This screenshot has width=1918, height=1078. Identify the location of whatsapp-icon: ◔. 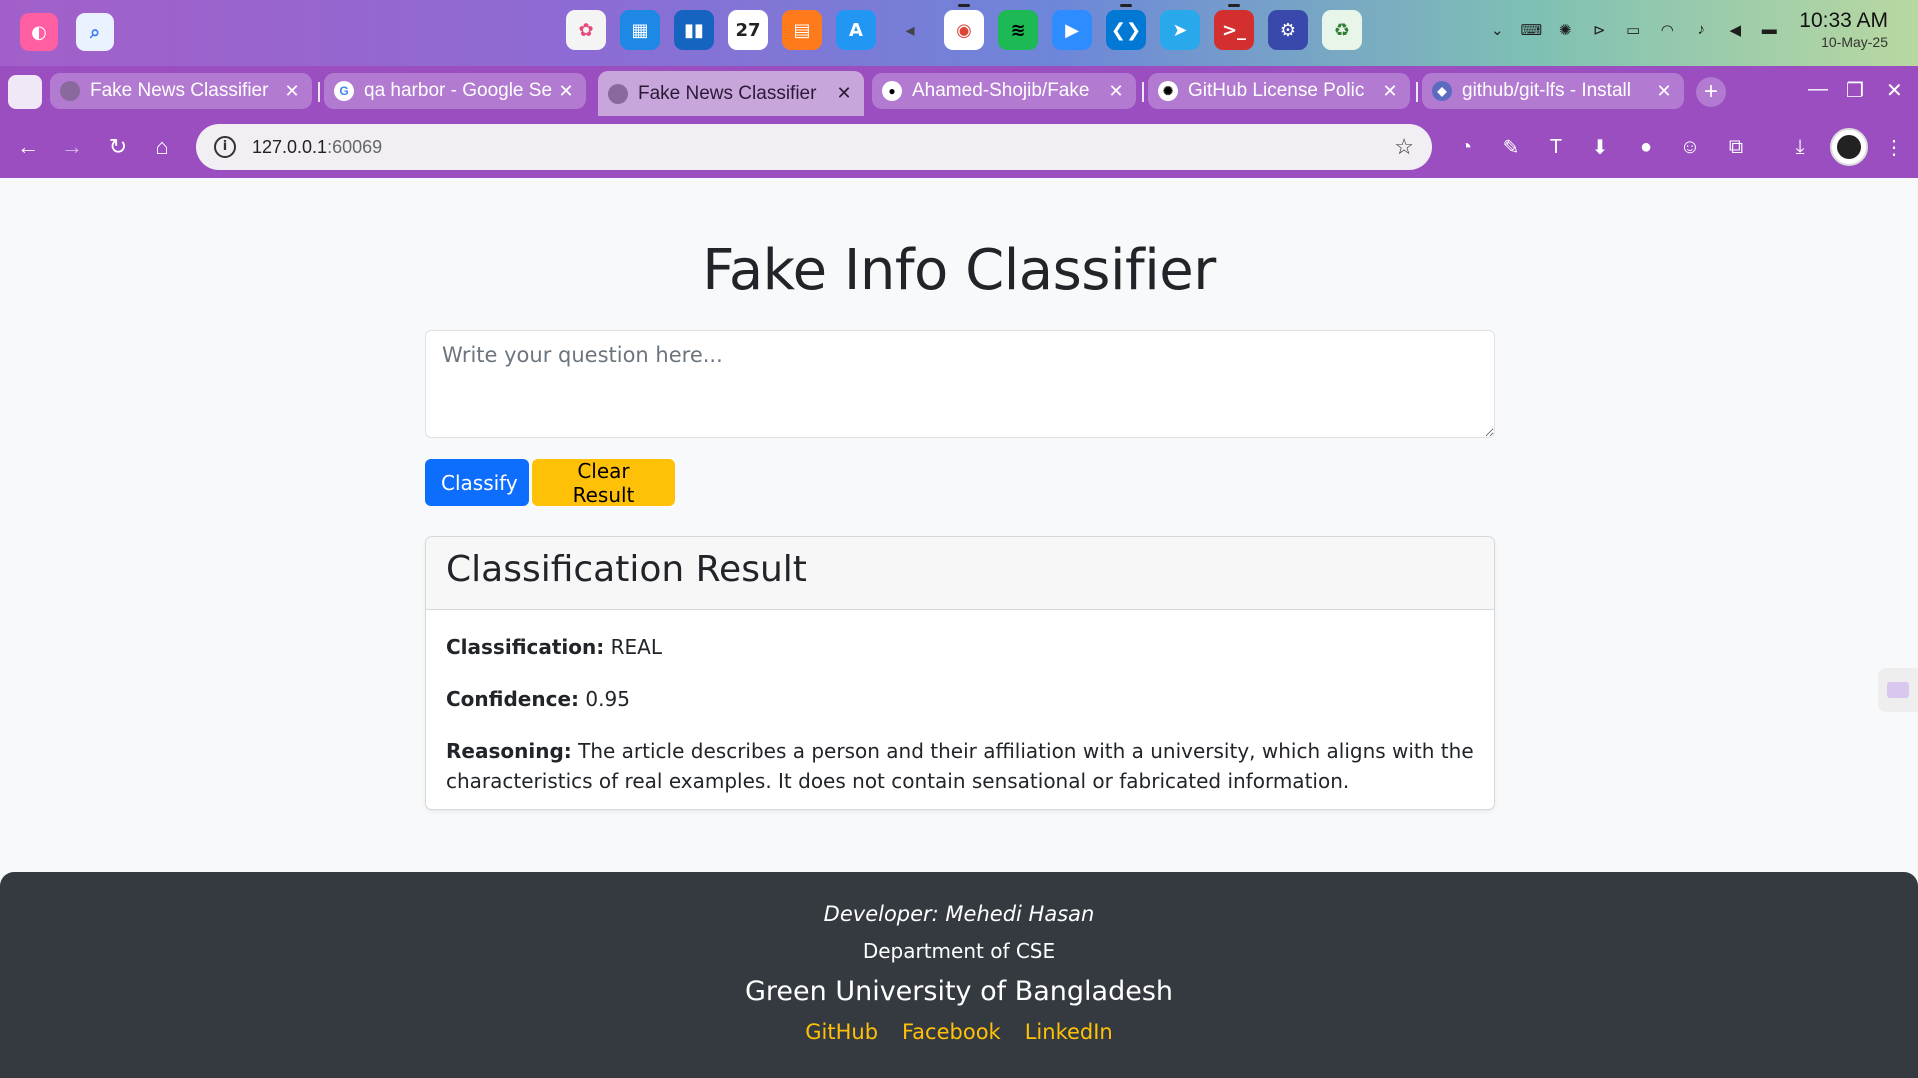
(1466, 147).